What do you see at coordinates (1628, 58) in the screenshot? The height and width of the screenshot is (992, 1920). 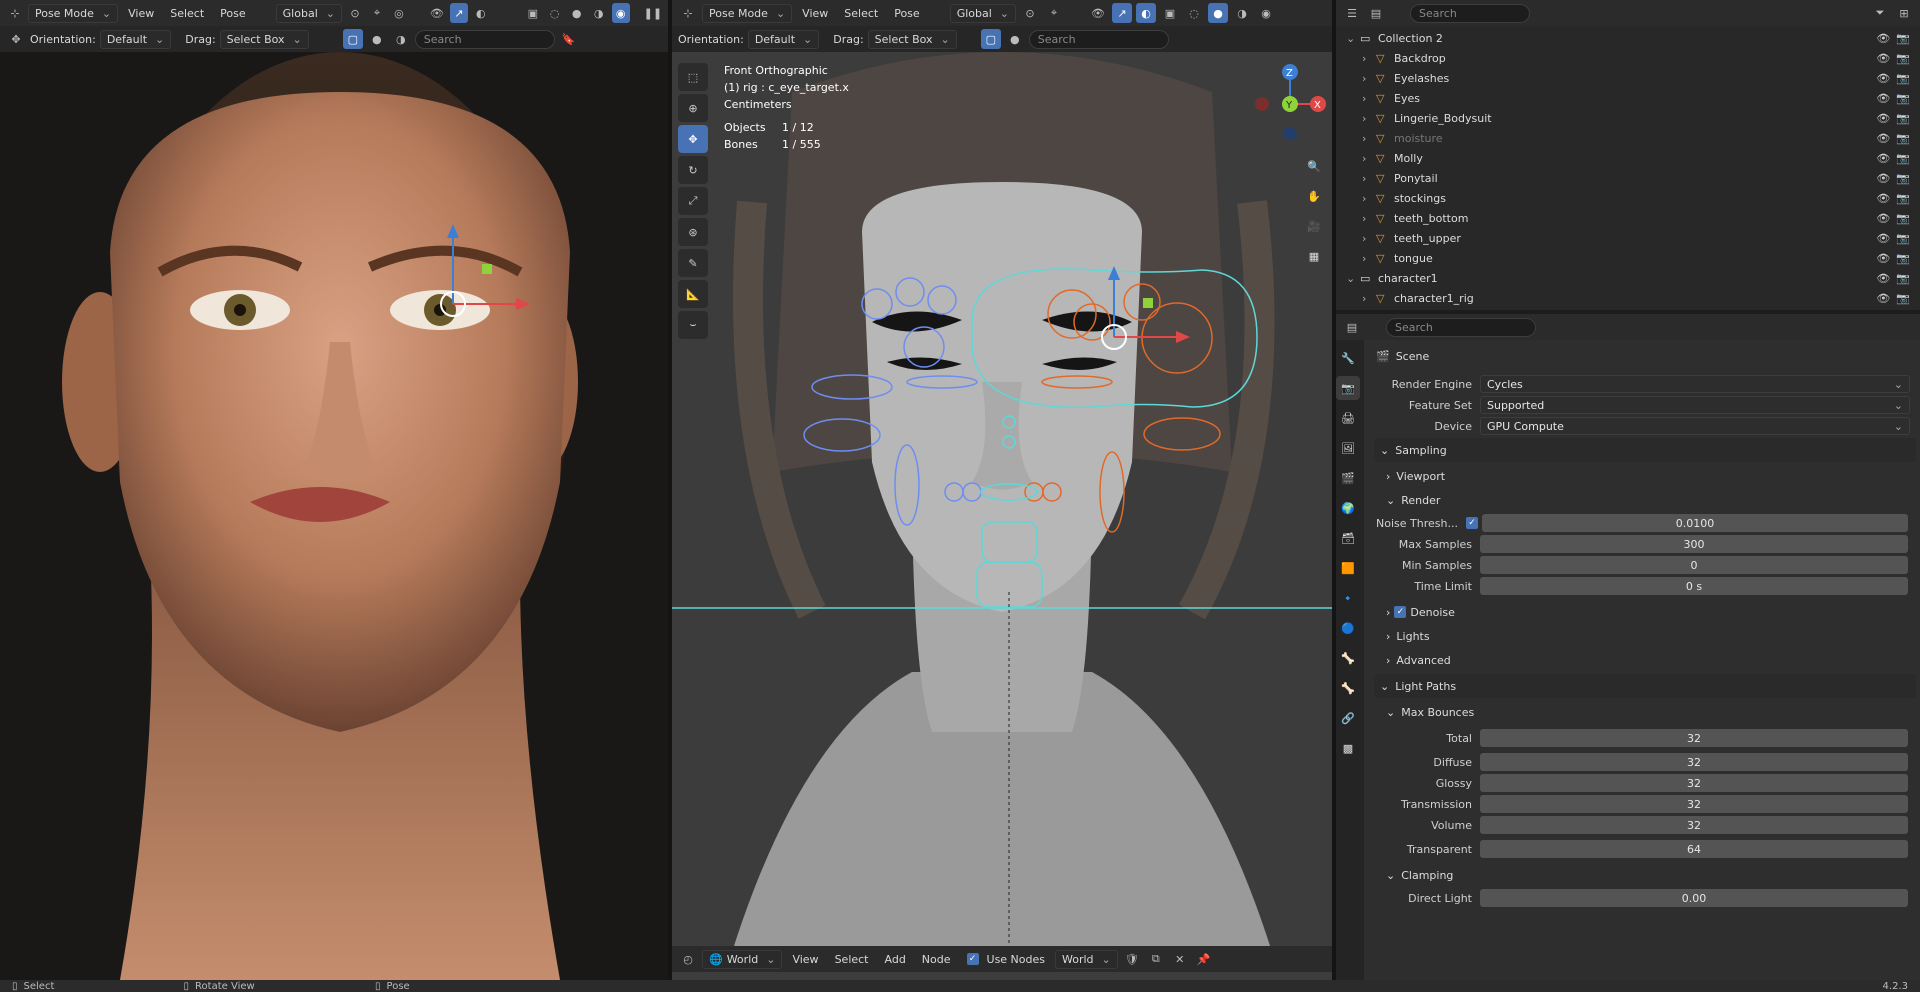 I see `outliner-row: › ▽ Backdrop 👁 📷` at bounding box center [1628, 58].